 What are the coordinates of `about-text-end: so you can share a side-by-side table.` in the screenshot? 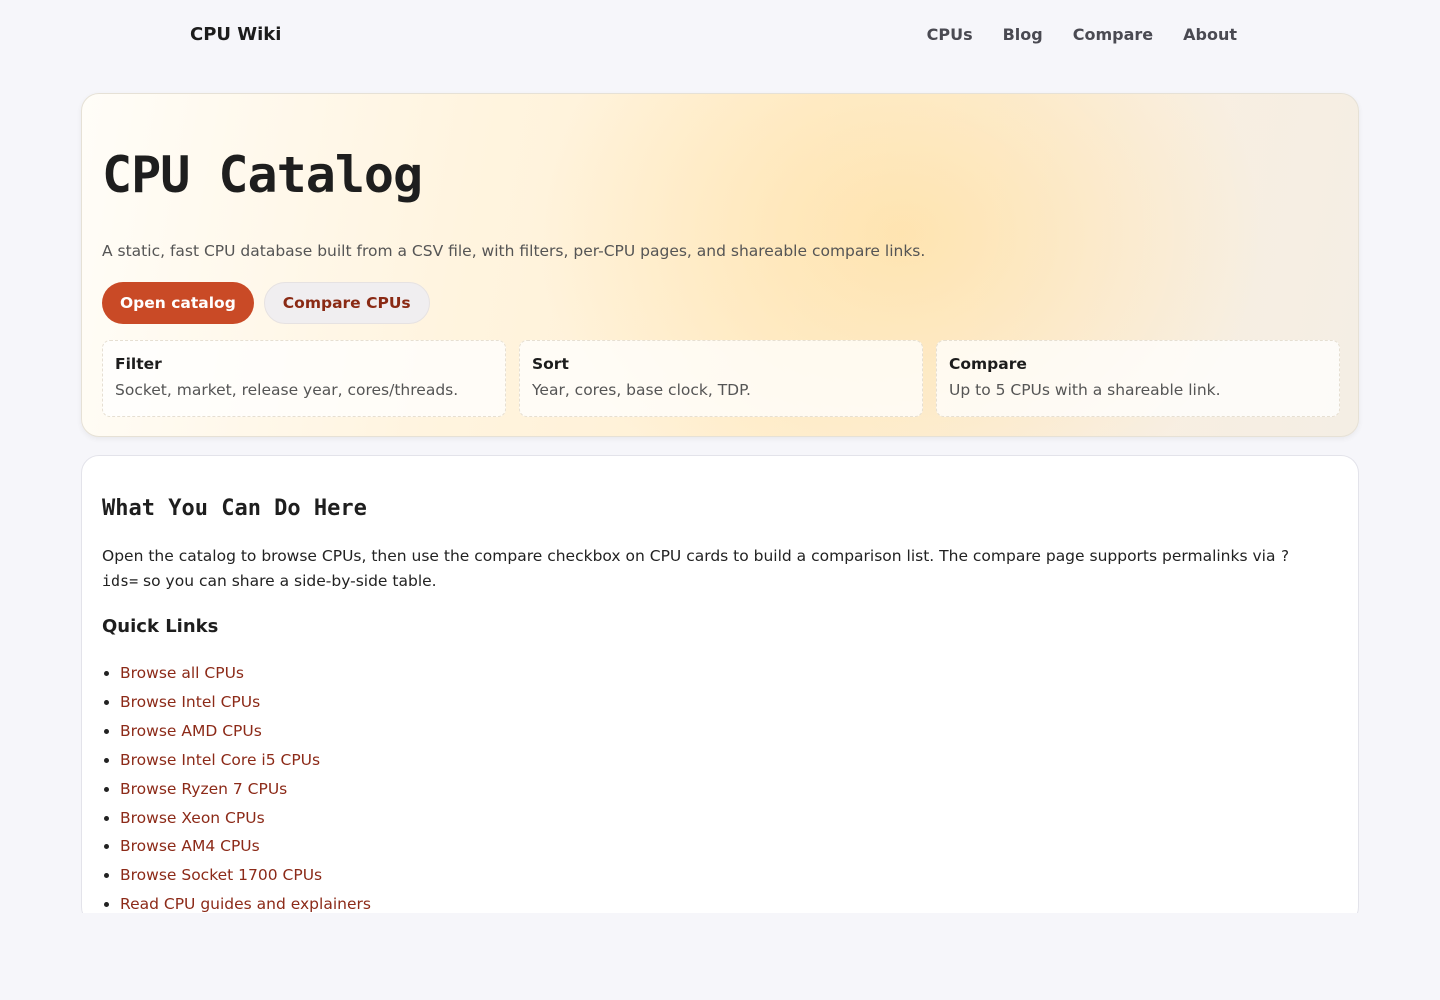 It's located at (287, 581).